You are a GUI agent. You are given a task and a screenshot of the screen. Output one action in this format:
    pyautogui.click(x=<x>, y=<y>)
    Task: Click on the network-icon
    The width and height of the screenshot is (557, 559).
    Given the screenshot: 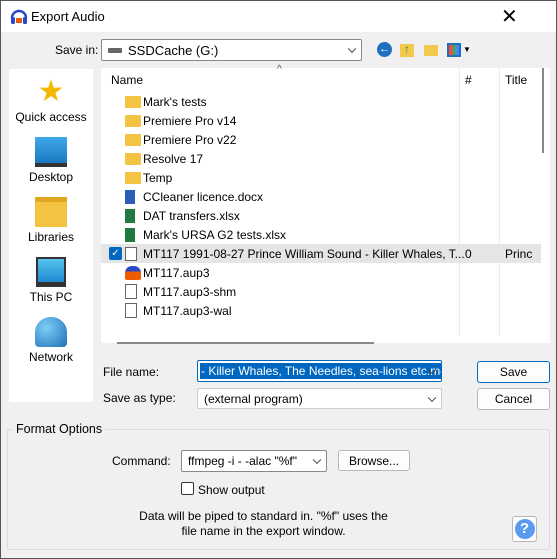 What is the action you would take?
    pyautogui.click(x=51, y=332)
    